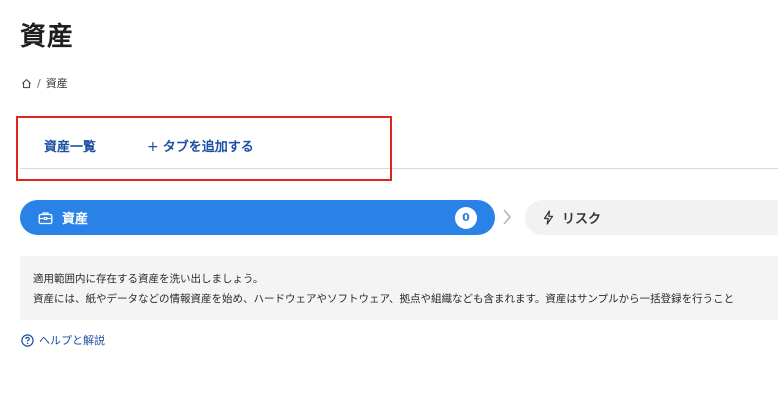 The height and width of the screenshot is (420, 778). Describe the element at coordinates (56, 83) in the screenshot. I see `breadcrumb-current: 資産` at that location.